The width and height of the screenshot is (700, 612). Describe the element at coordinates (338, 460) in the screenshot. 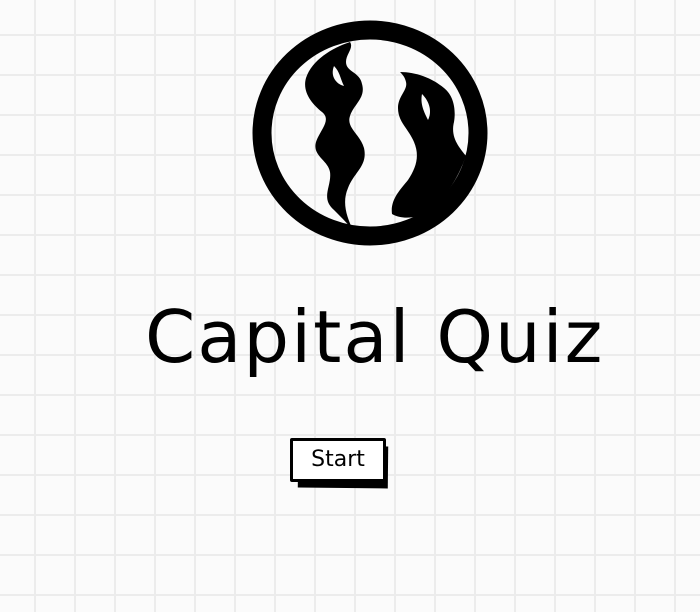

I see `start-button: Start` at that location.